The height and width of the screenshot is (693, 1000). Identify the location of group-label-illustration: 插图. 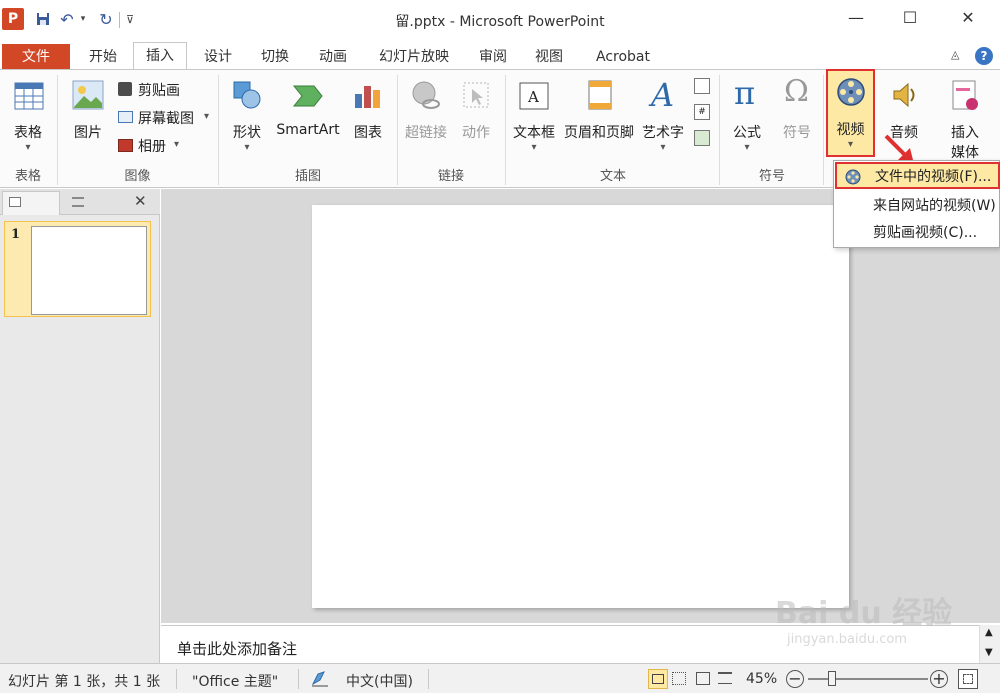
(307, 176).